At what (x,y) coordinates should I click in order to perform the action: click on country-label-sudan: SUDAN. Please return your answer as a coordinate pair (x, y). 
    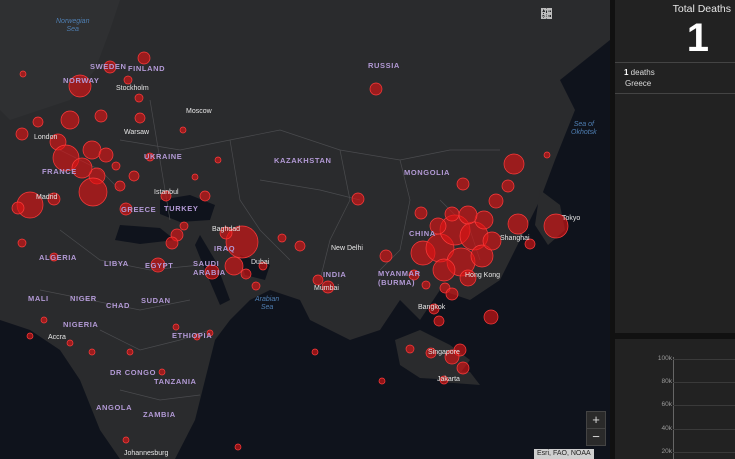
    Looking at the image, I should click on (156, 300).